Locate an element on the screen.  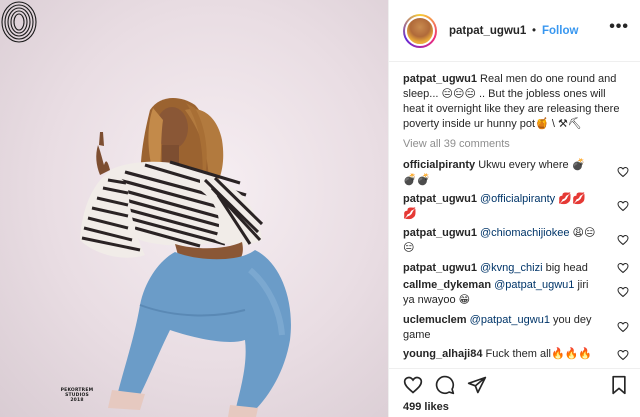
studio-fingerprint-logo is located at coordinates (19, 22).